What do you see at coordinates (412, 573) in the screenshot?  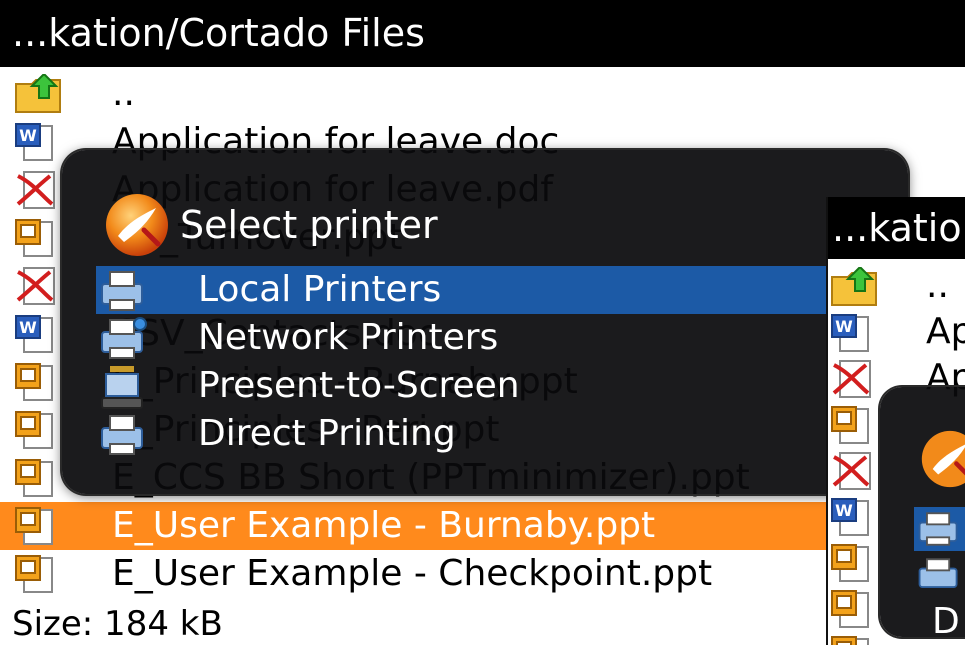 I see `file-name: E_User Example - Checkpoint.ppt` at bounding box center [412, 573].